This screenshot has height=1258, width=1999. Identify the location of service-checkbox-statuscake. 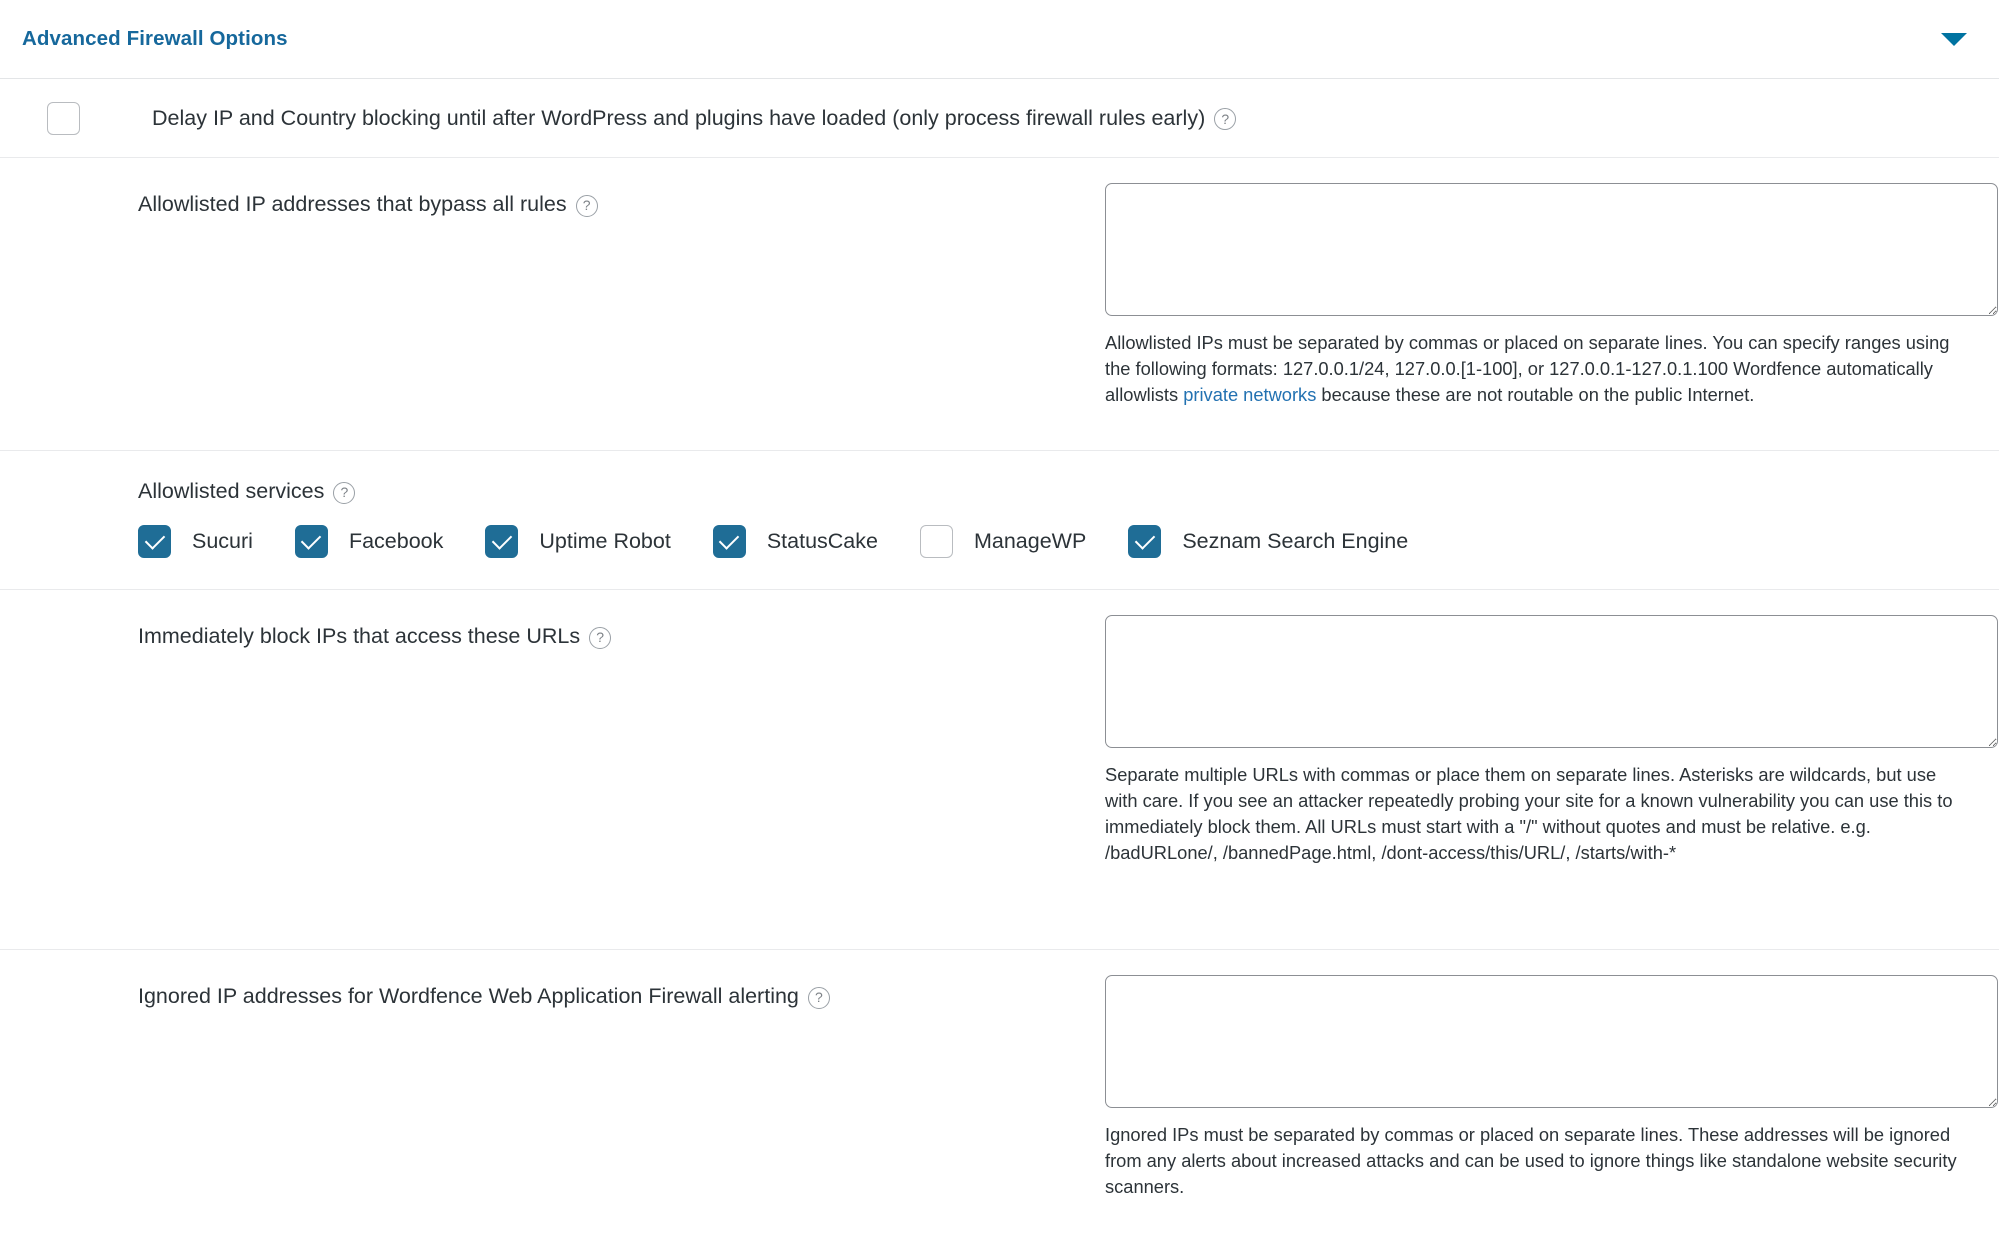
(729, 542).